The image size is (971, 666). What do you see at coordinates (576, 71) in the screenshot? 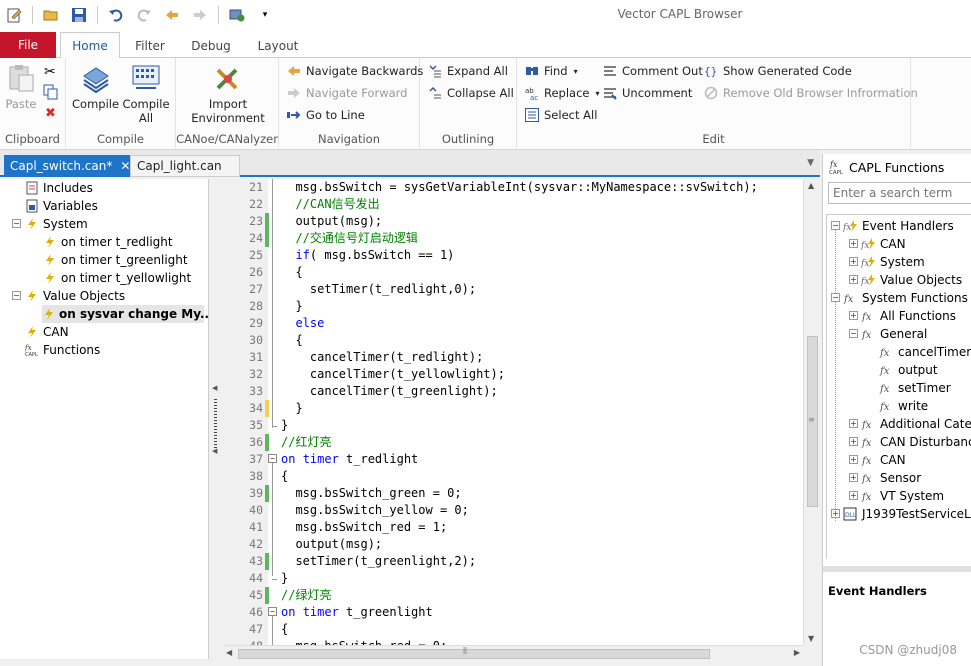
I see `find-dropdown-icon: ▾` at bounding box center [576, 71].